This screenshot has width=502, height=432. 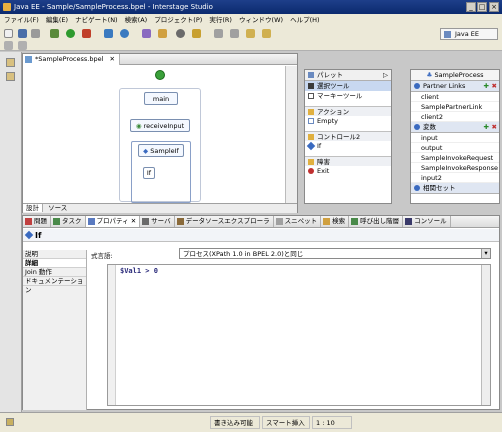 What do you see at coordinates (385, 75) in the screenshot?
I see `collapse-arrow-icon: ▷` at bounding box center [385, 75].